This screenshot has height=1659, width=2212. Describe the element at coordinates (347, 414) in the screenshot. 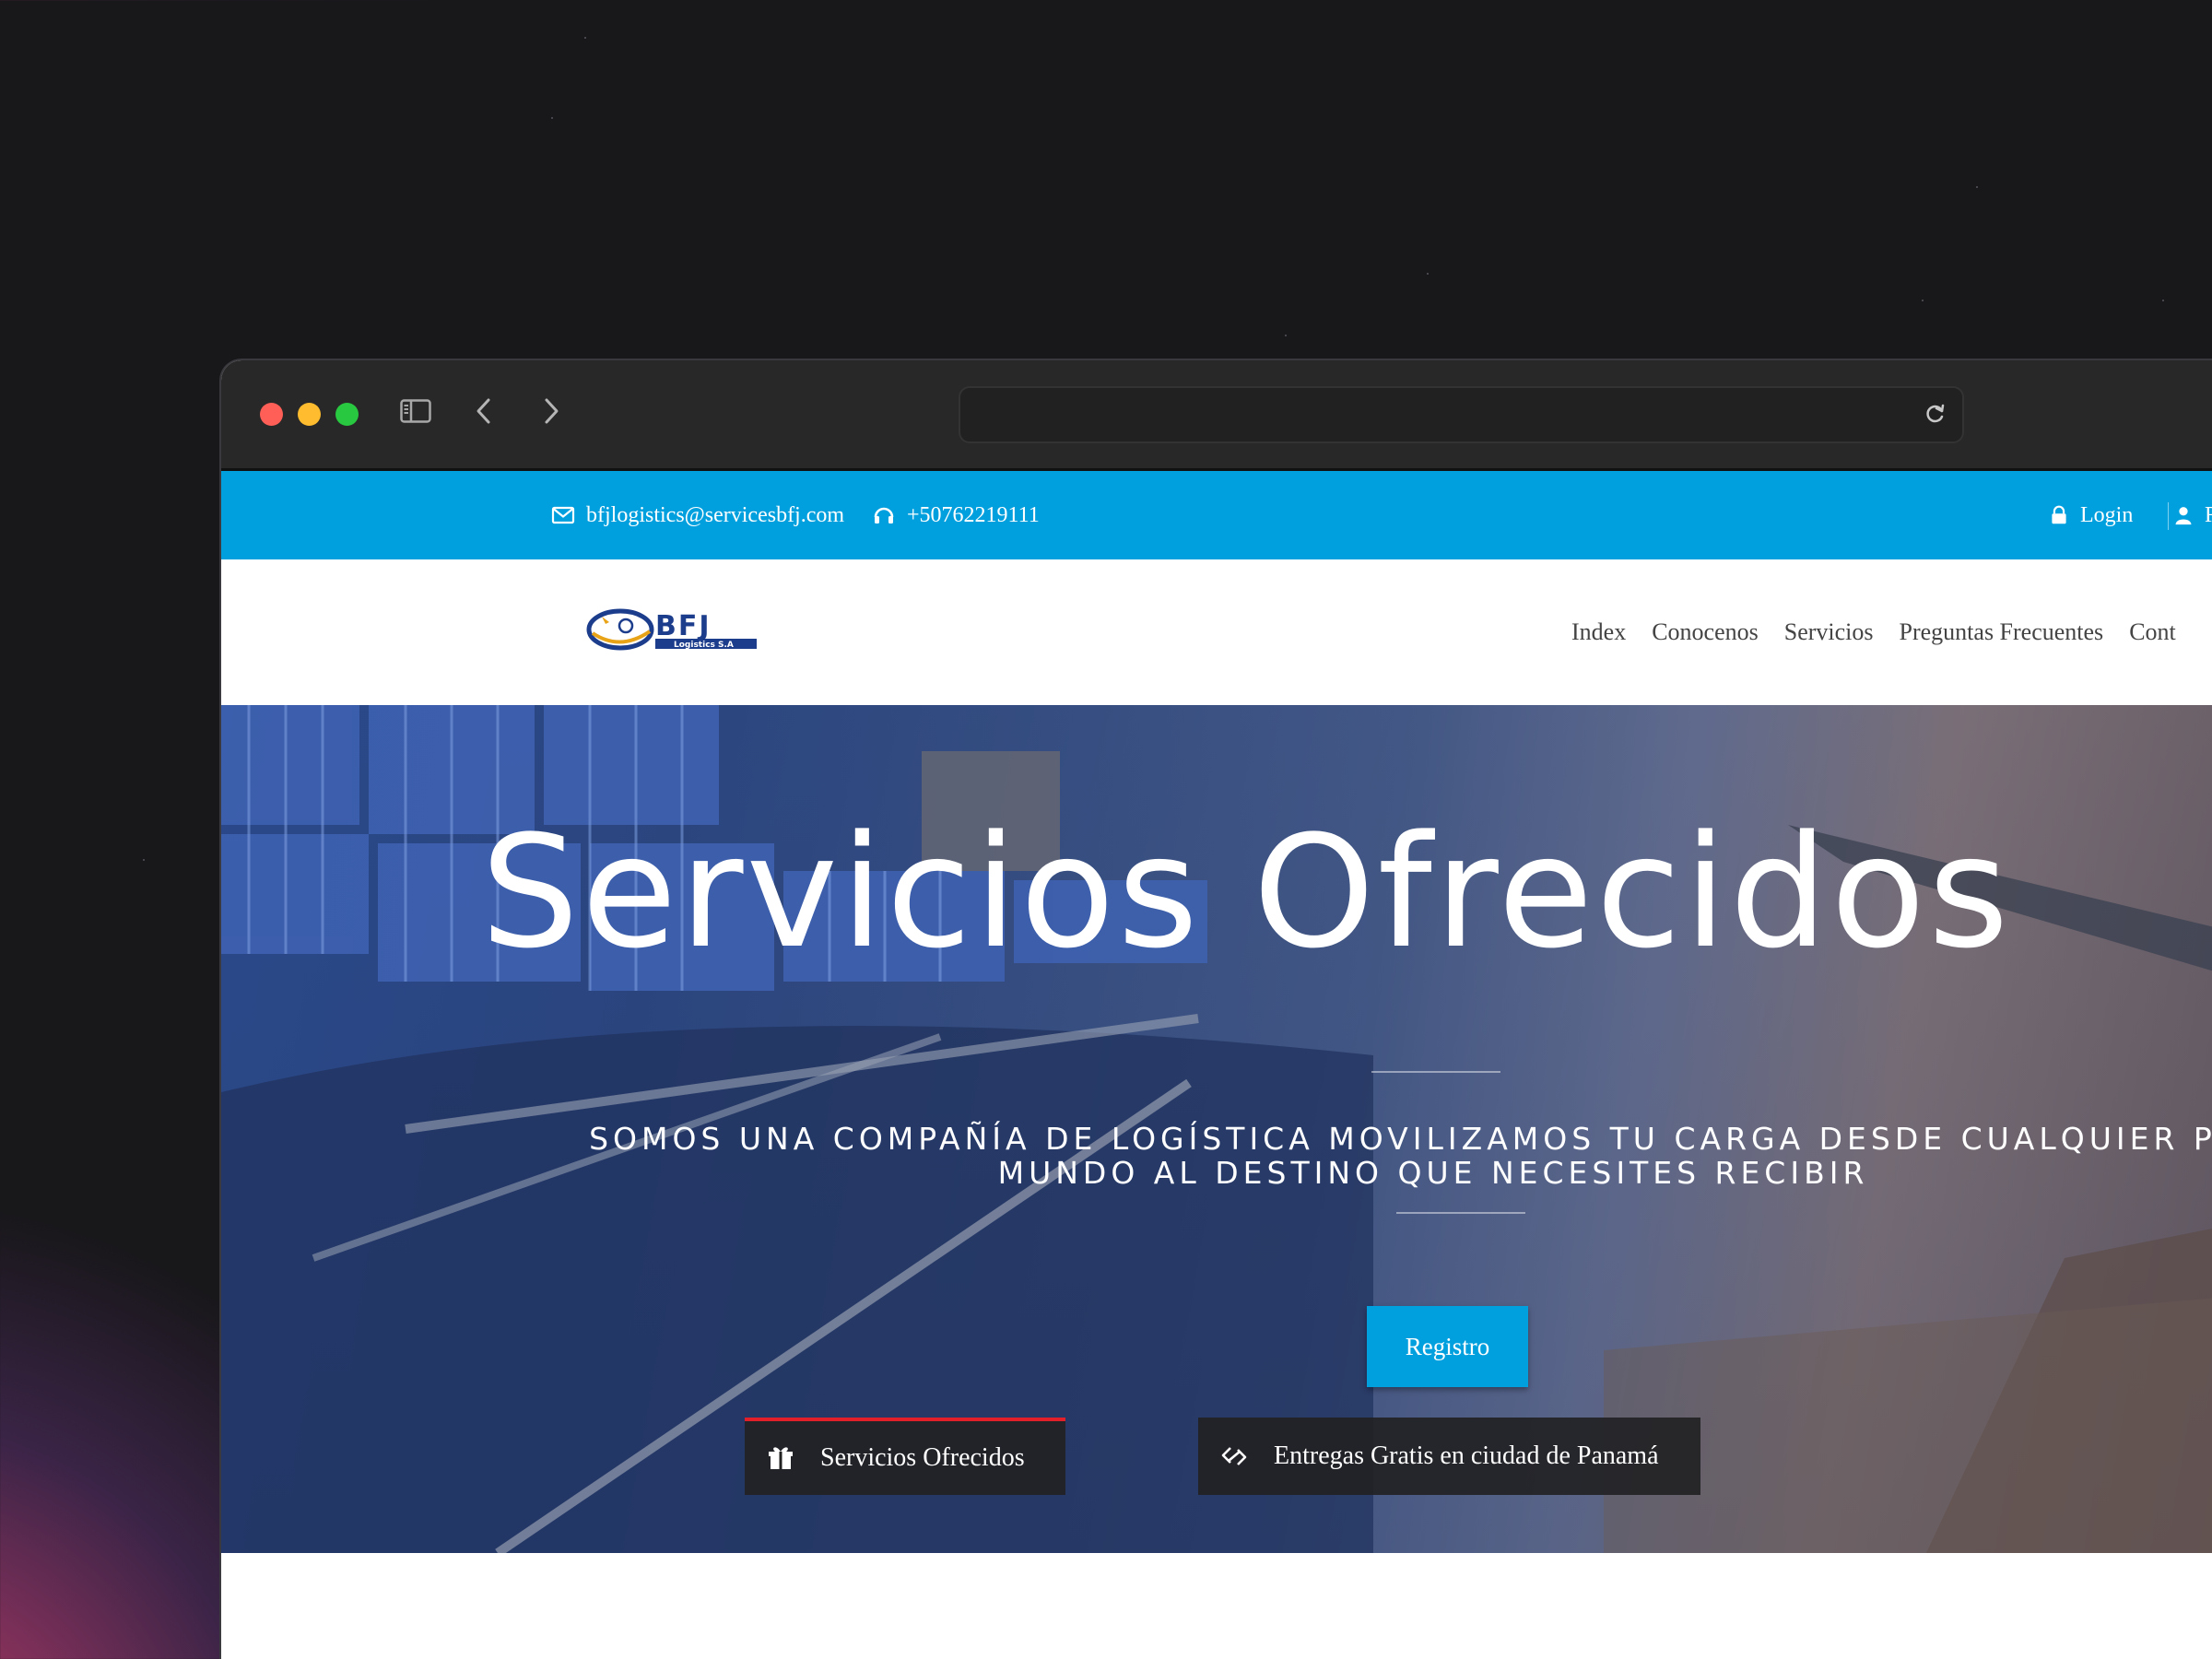

I see `maximize-window-button` at that location.